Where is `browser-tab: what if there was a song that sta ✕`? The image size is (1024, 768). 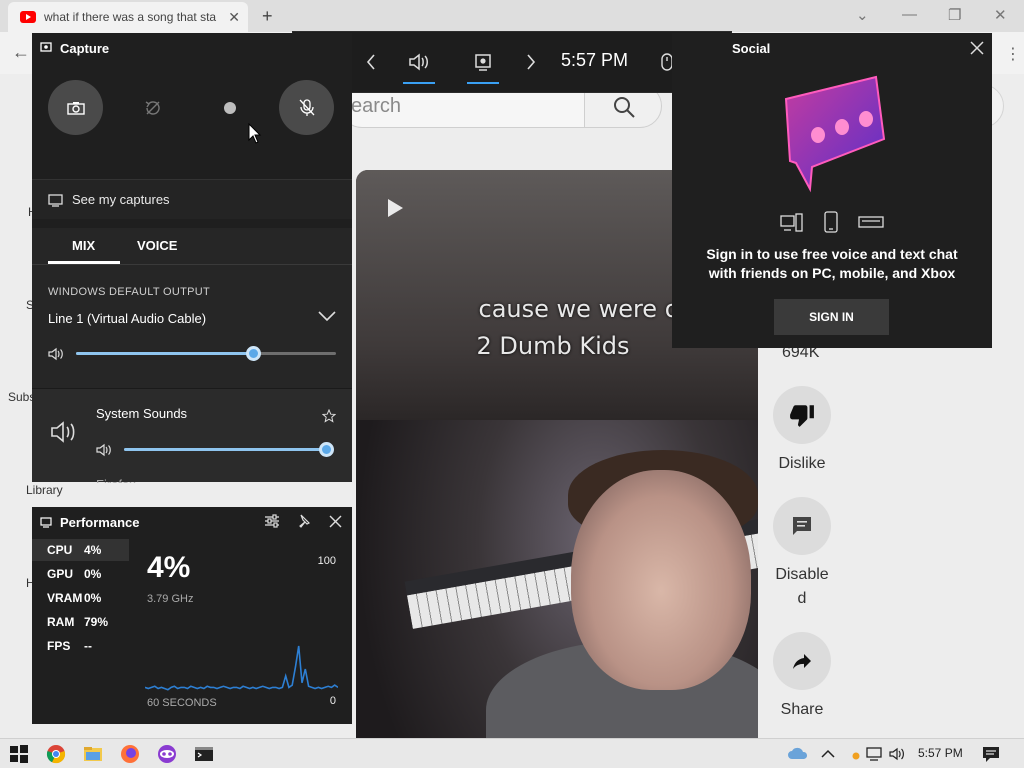
browser-tab: what if there was a song that sta ✕ is located at coordinates (128, 17).